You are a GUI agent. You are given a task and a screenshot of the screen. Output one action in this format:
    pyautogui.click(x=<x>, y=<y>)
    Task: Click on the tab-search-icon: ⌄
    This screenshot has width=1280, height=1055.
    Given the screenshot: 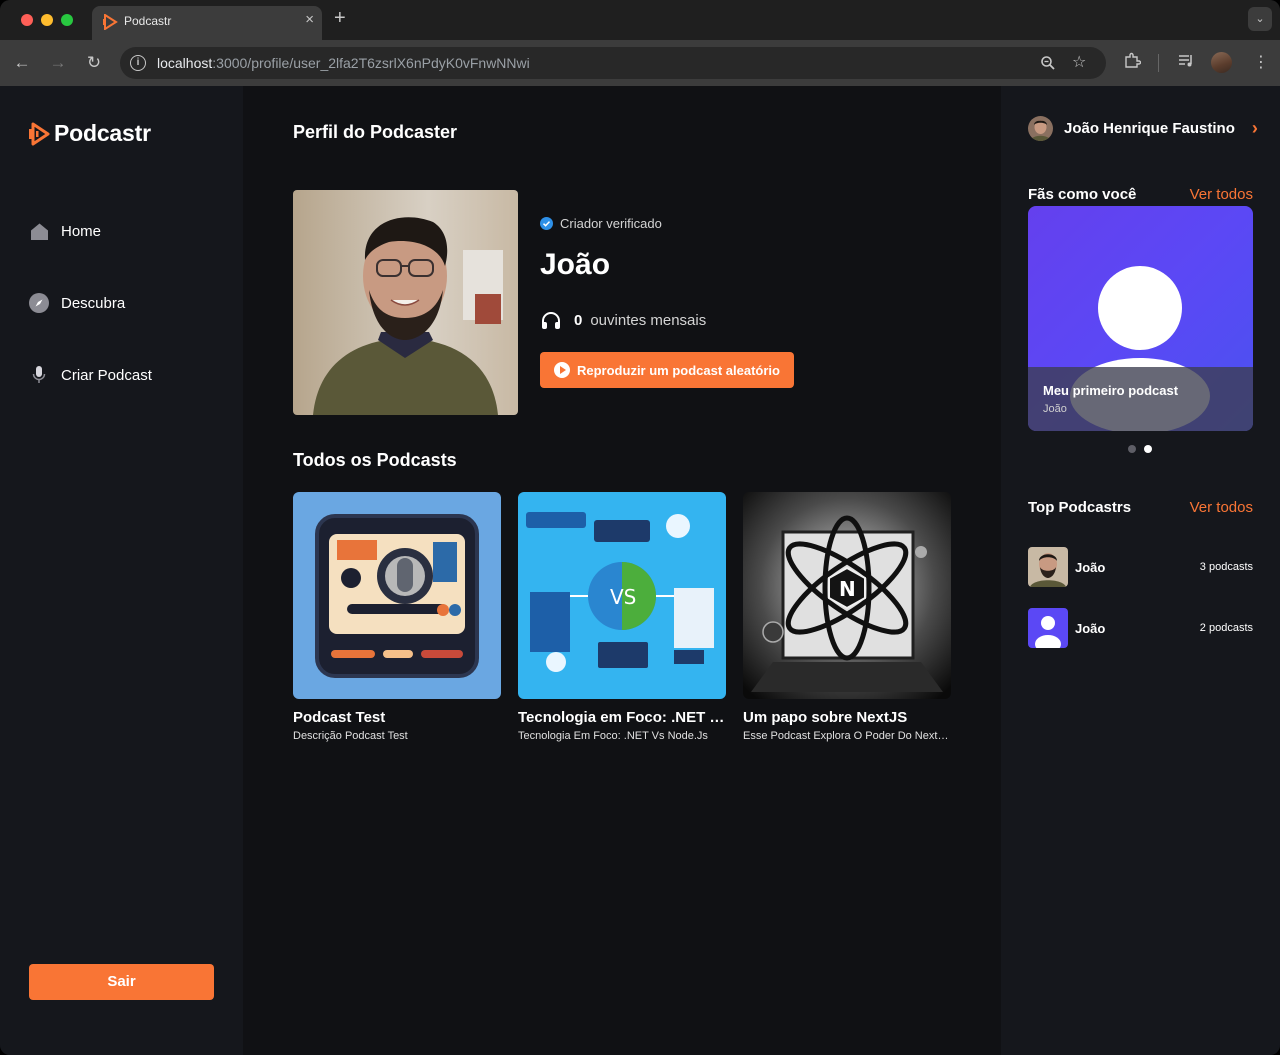 What is the action you would take?
    pyautogui.click(x=1260, y=19)
    